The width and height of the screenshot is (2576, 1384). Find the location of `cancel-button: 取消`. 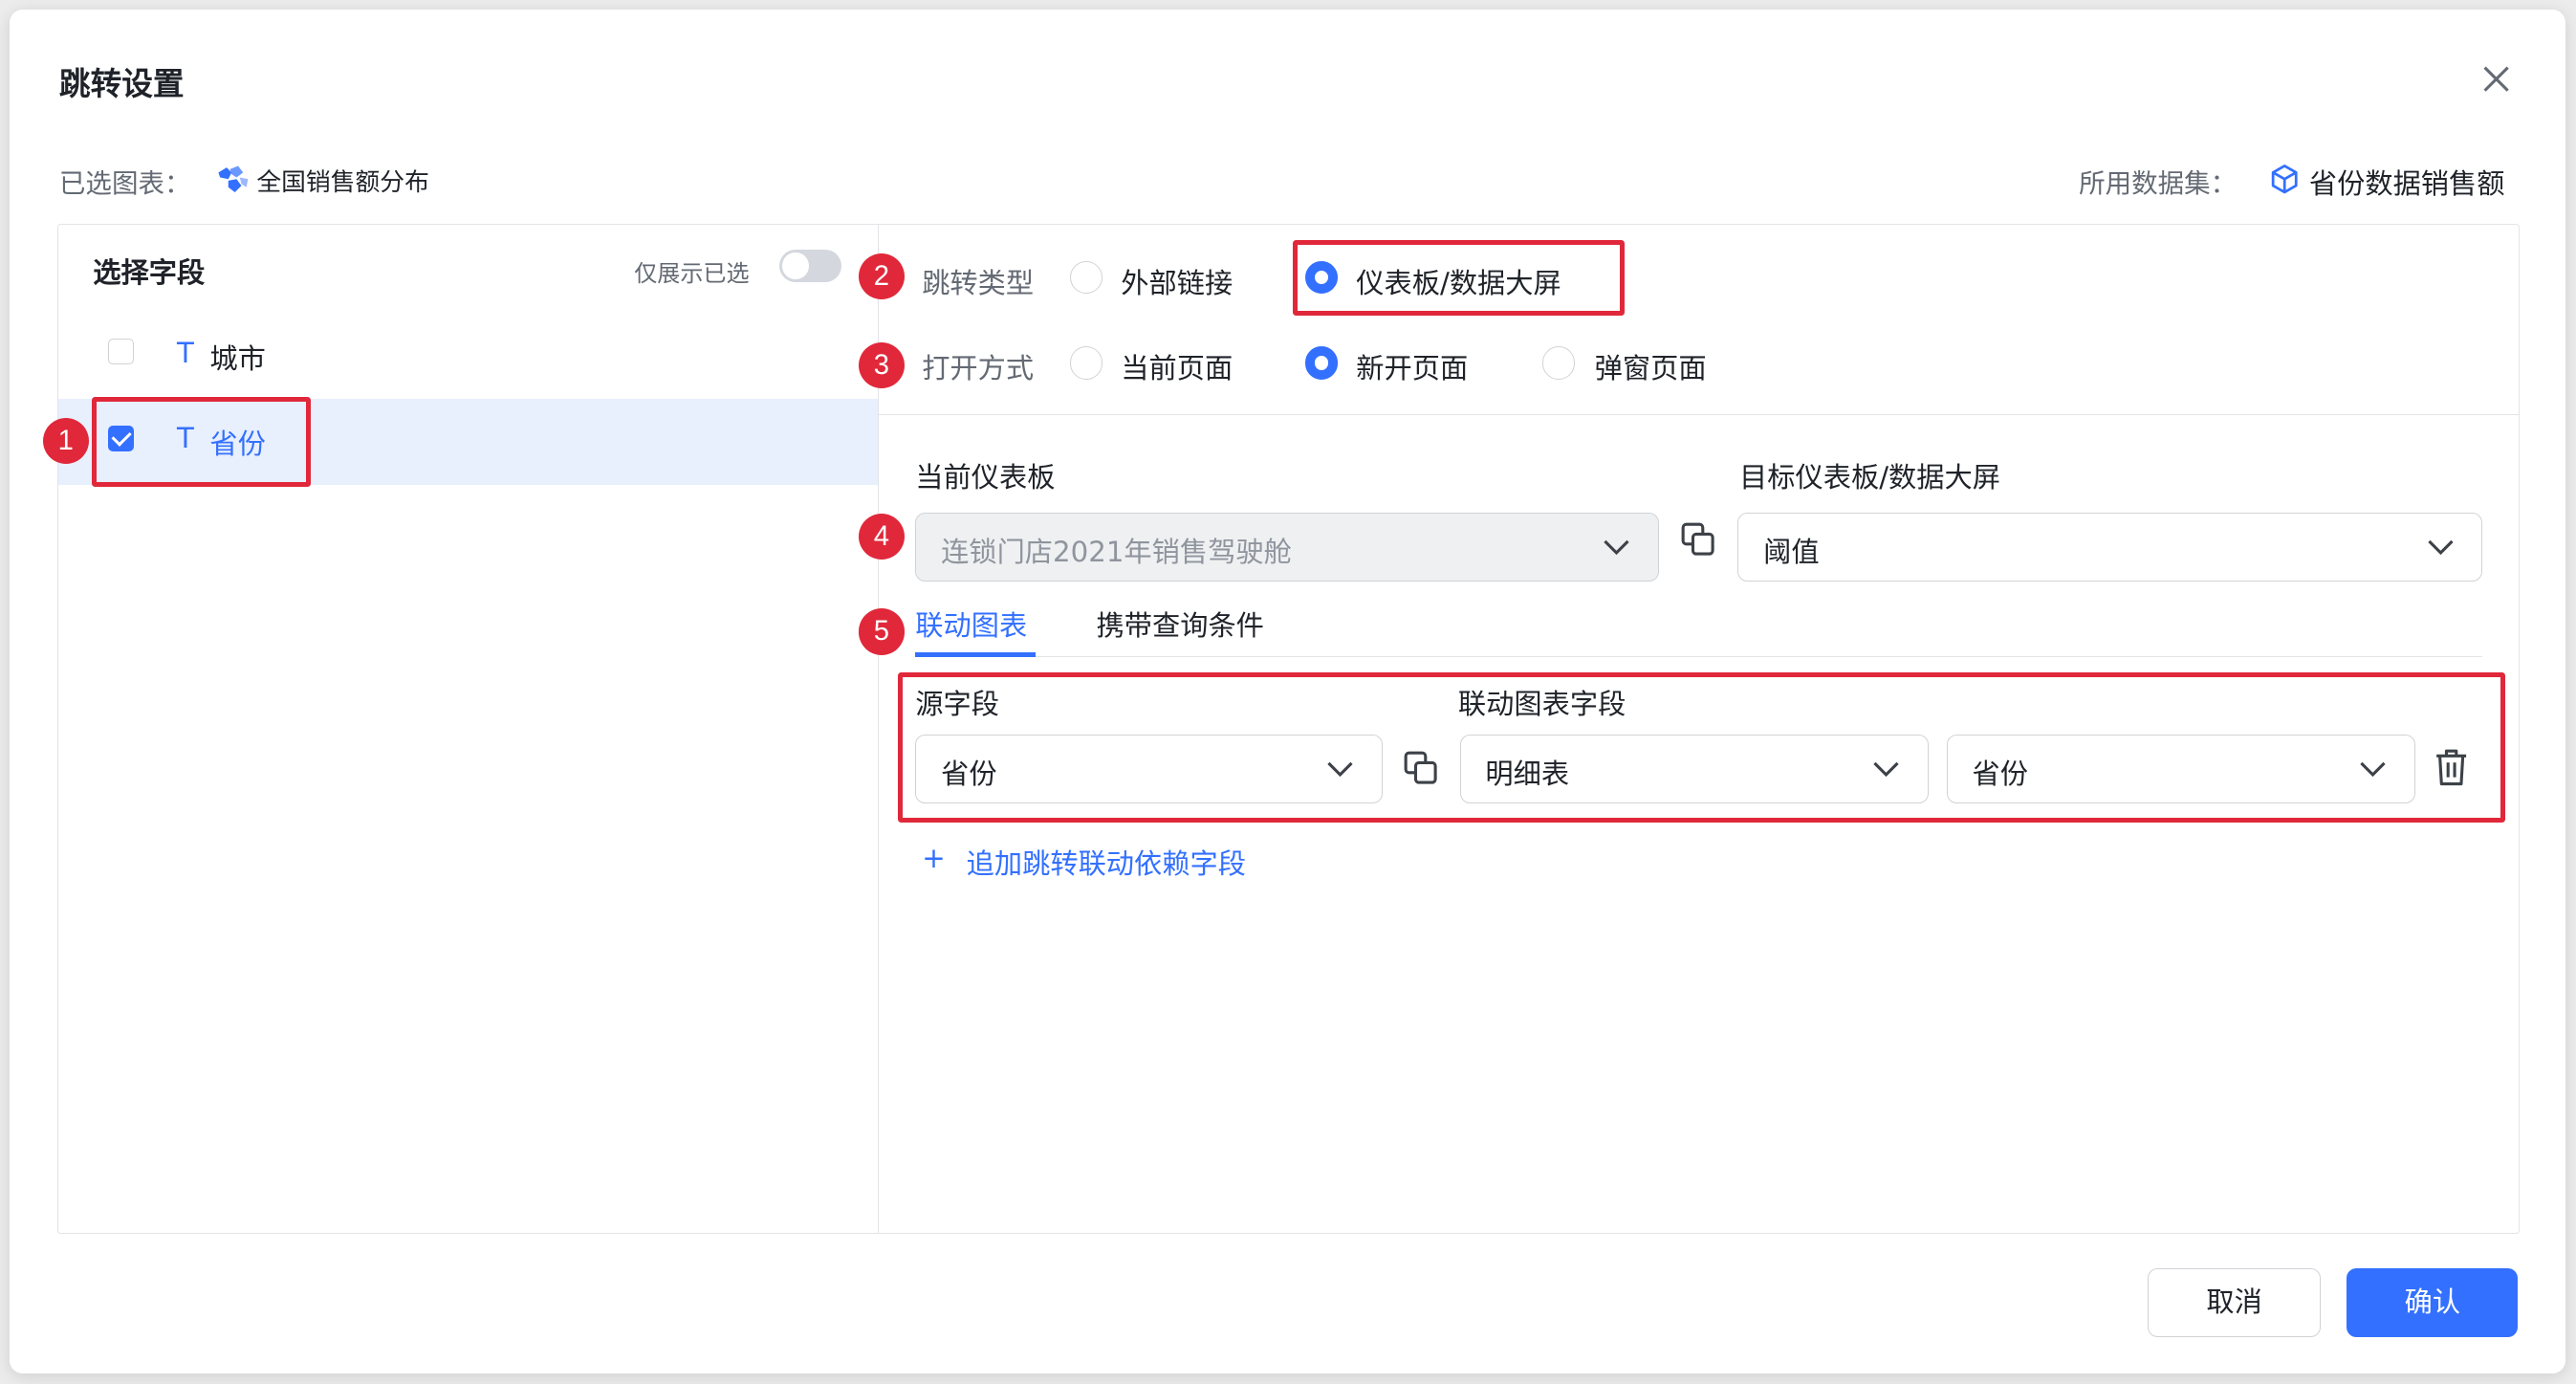

cancel-button: 取消 is located at coordinates (2234, 1303).